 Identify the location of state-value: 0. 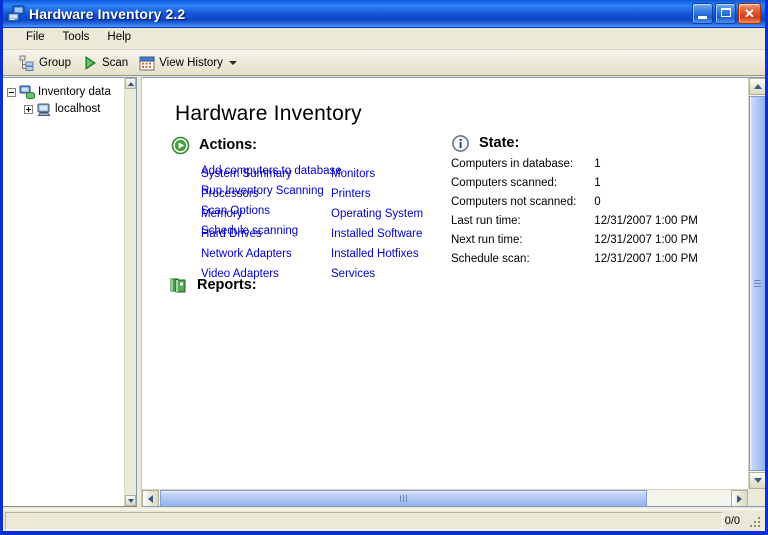
(597, 202).